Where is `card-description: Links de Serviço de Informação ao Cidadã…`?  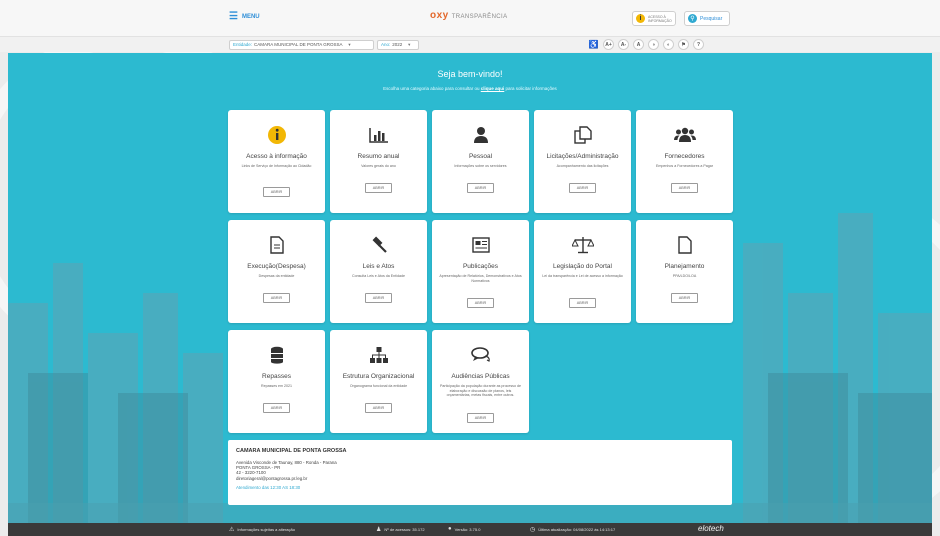 card-description: Links de Serviço de Informação ao Cidadã… is located at coordinates (276, 166).